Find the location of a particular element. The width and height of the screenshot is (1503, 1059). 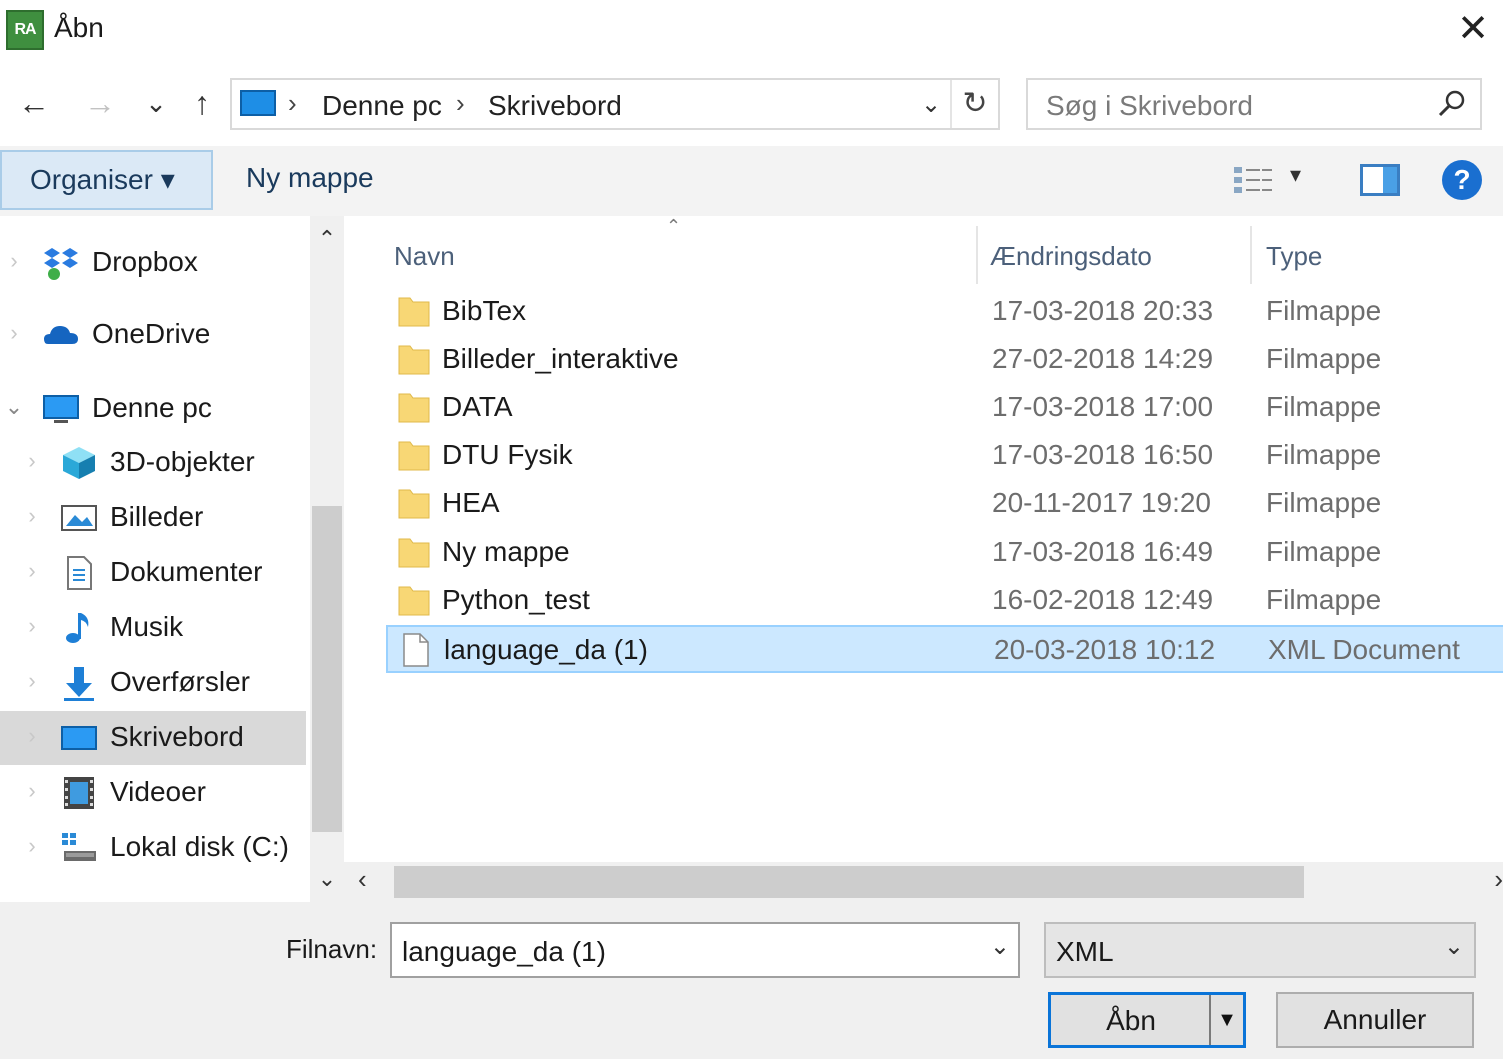

scroll-down-icon: ⌄ is located at coordinates (327, 879).